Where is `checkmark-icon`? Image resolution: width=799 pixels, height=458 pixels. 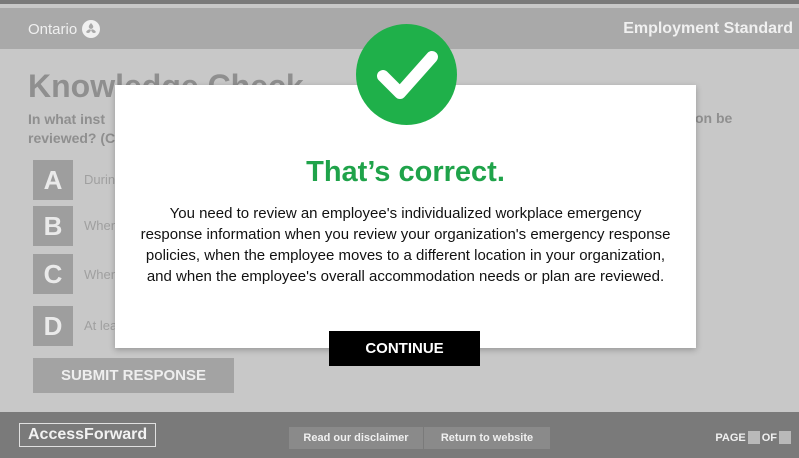
checkmark-icon is located at coordinates (406, 74).